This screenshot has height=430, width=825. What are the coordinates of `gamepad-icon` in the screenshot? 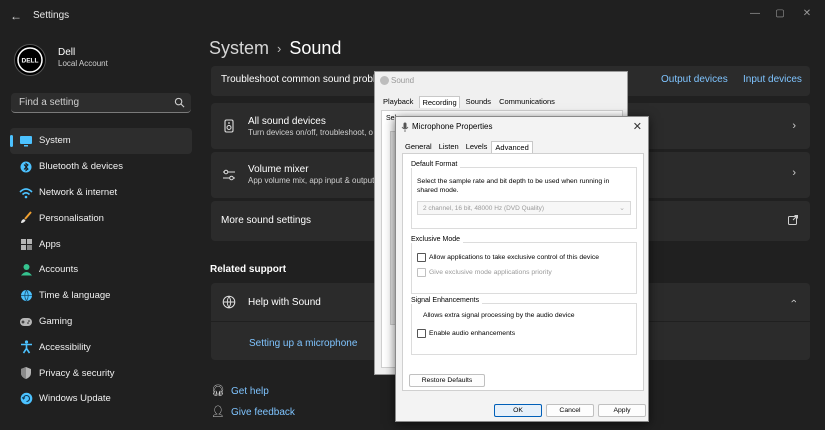 It's located at (26, 322).